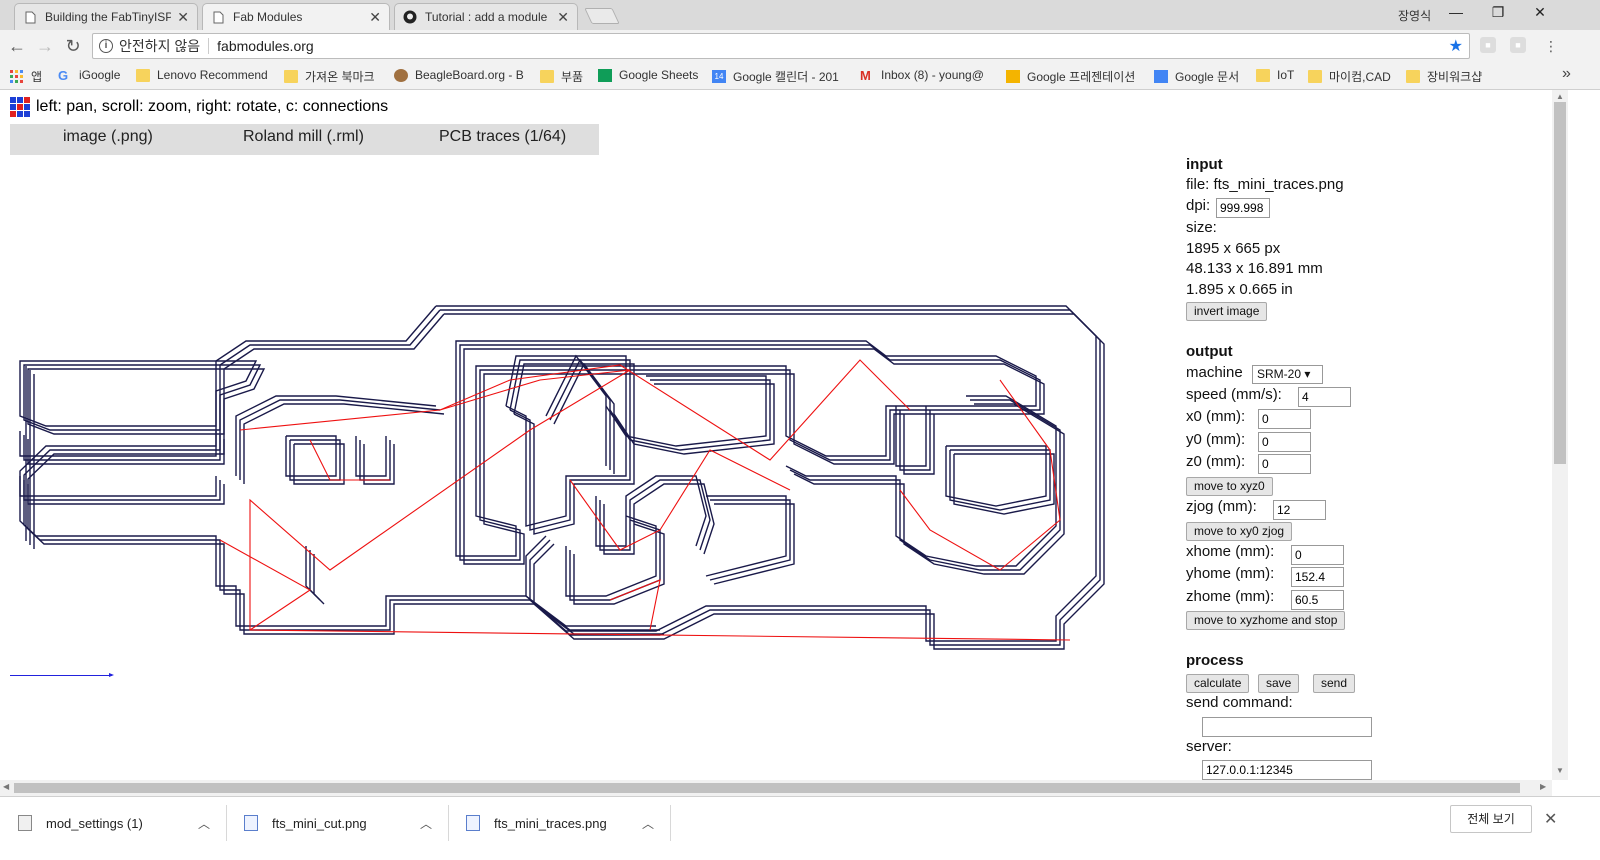  What do you see at coordinates (1279, 683) in the screenshot?
I see `save-button: save` at bounding box center [1279, 683].